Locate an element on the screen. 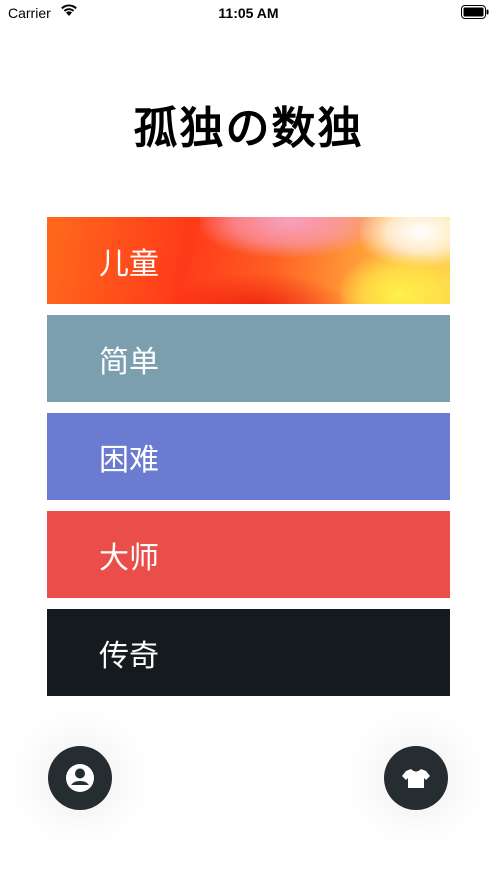 Image resolution: width=497 pixels, height=883 pixels. skin-button is located at coordinates (416, 778).